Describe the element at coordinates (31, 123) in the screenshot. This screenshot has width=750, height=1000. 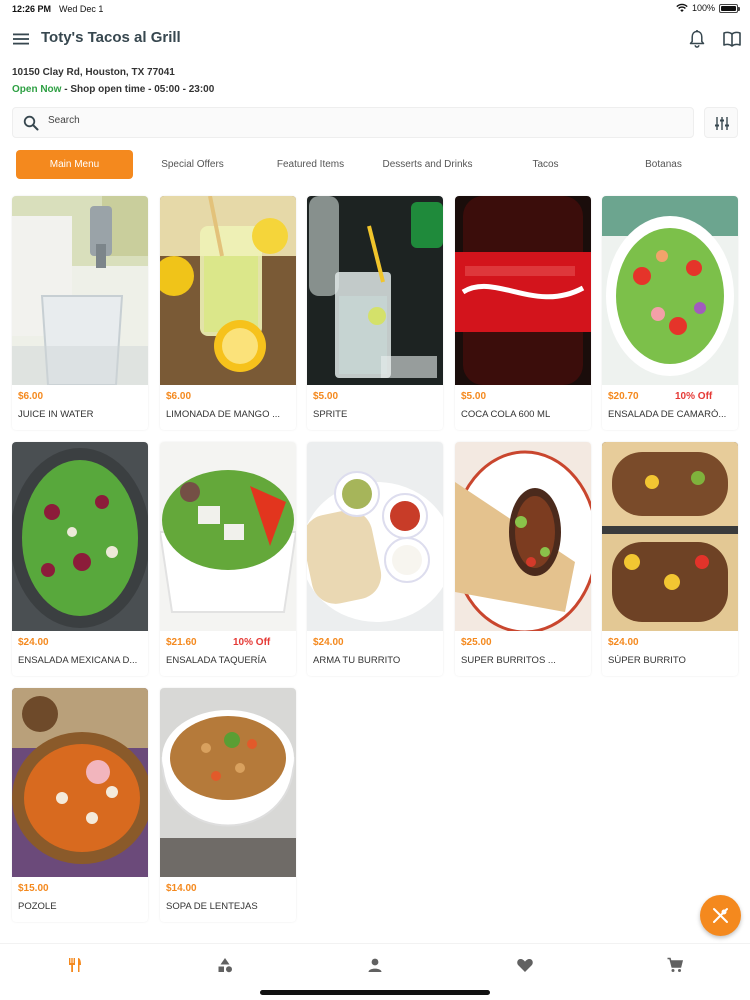
I see `search-icon` at that location.